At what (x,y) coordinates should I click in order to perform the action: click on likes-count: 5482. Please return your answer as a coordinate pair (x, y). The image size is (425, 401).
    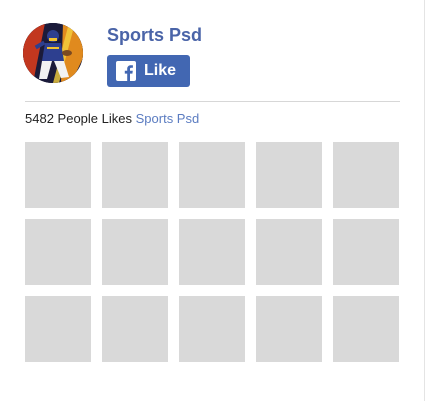
    Looking at the image, I should click on (39, 118).